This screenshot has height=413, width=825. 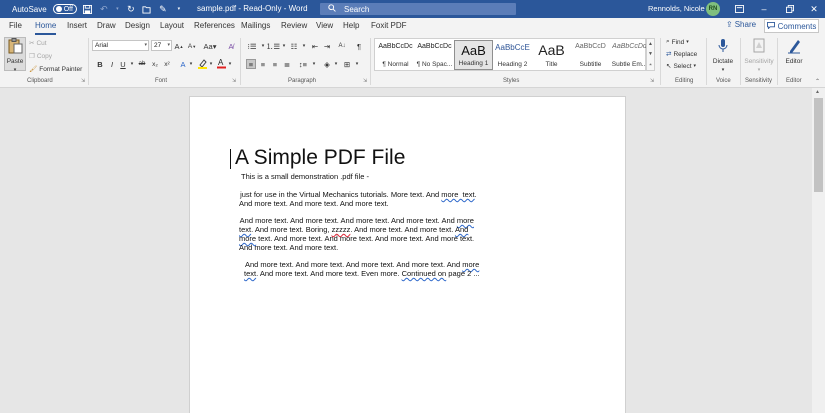 I want to click on dictate-dropdown-icon: ▾, so click(x=723, y=70).